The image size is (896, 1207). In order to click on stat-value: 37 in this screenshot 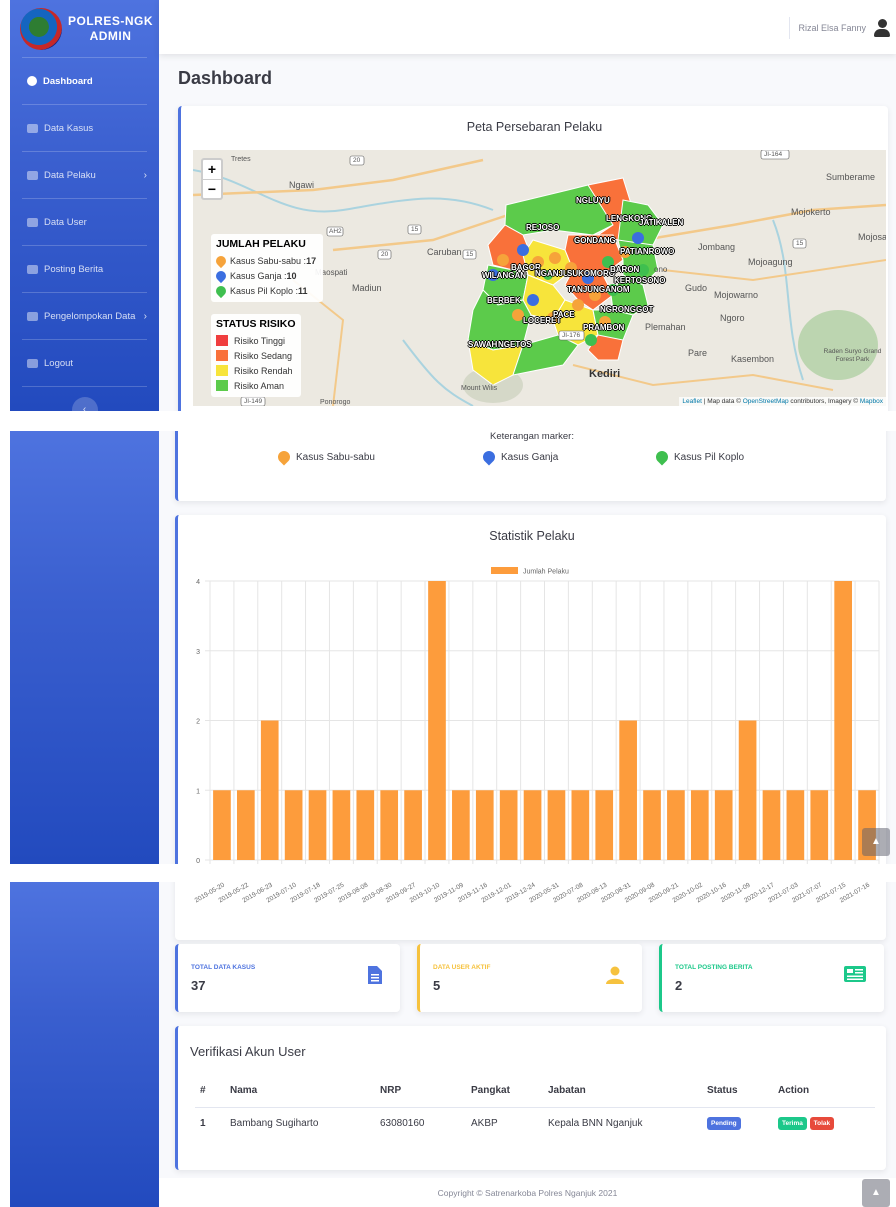, I will do `click(198, 985)`.